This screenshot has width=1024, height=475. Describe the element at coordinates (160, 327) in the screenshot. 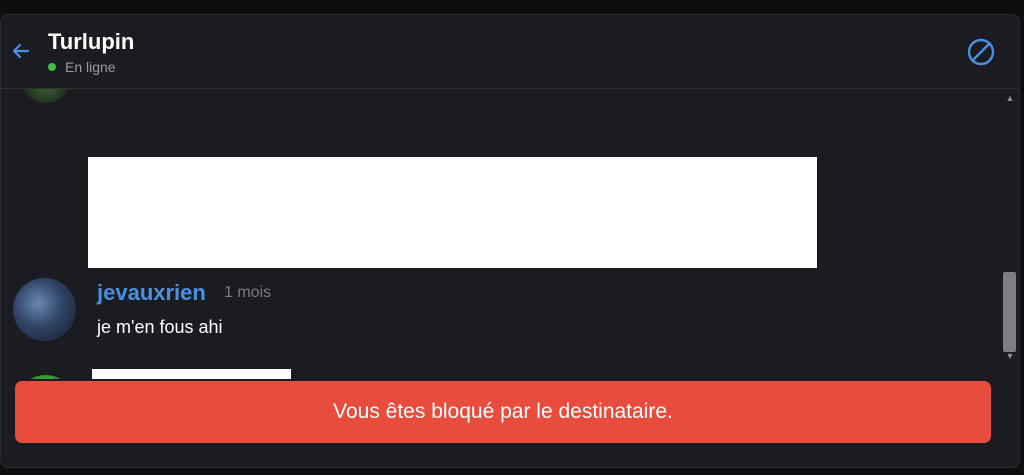

I see `message-text: je m'en fous ahi` at that location.